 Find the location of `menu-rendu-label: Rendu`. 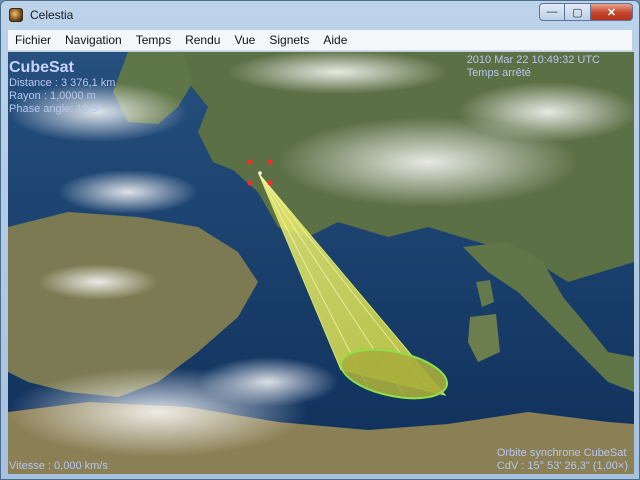

menu-rendu-label: Rendu is located at coordinates (203, 40).